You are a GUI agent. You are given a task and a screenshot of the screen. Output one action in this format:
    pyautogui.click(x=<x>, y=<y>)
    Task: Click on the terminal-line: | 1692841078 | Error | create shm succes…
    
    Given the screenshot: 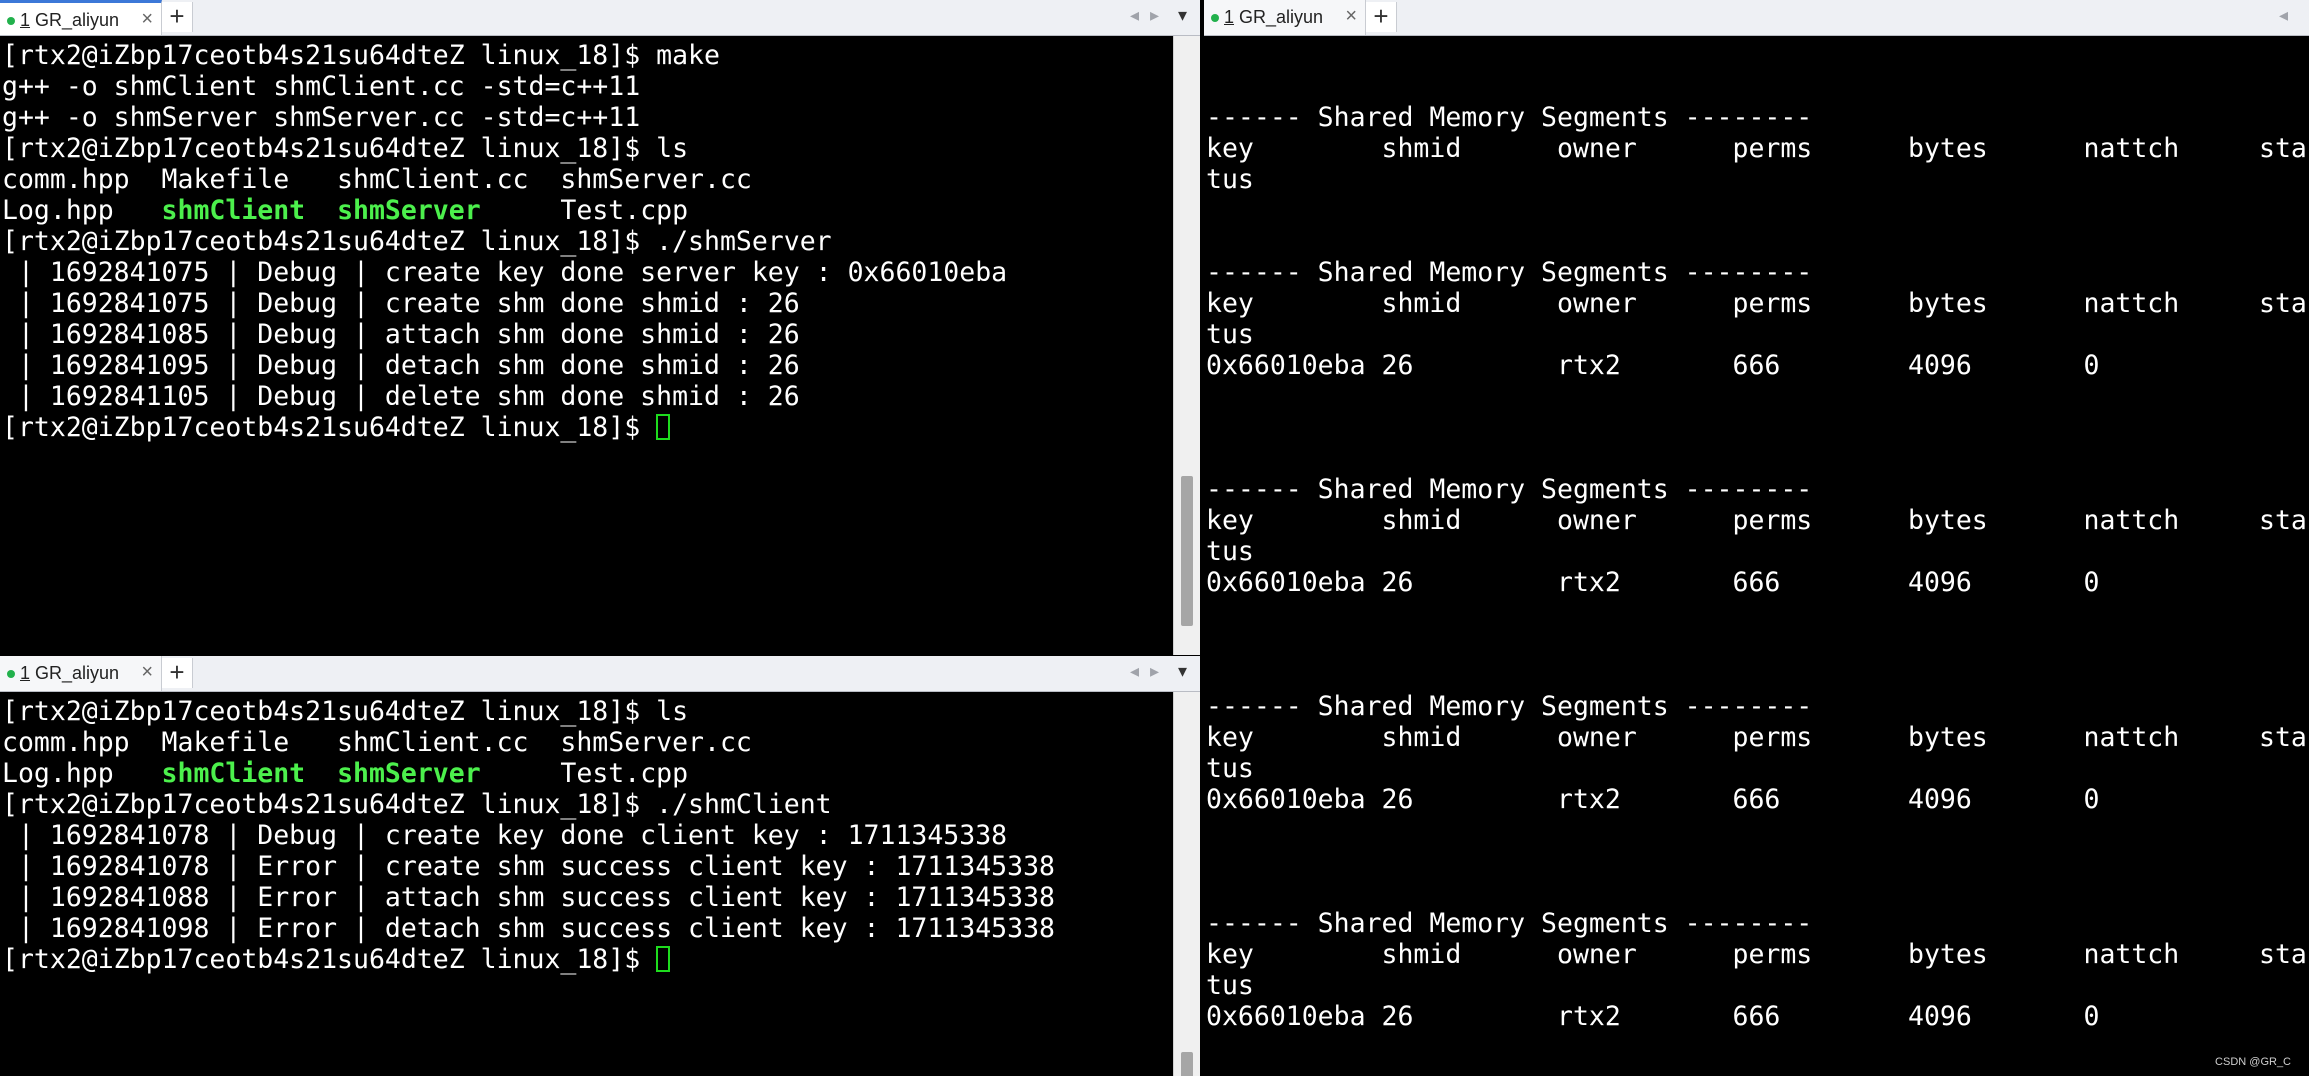 What is the action you would take?
    pyautogui.click(x=588, y=866)
    